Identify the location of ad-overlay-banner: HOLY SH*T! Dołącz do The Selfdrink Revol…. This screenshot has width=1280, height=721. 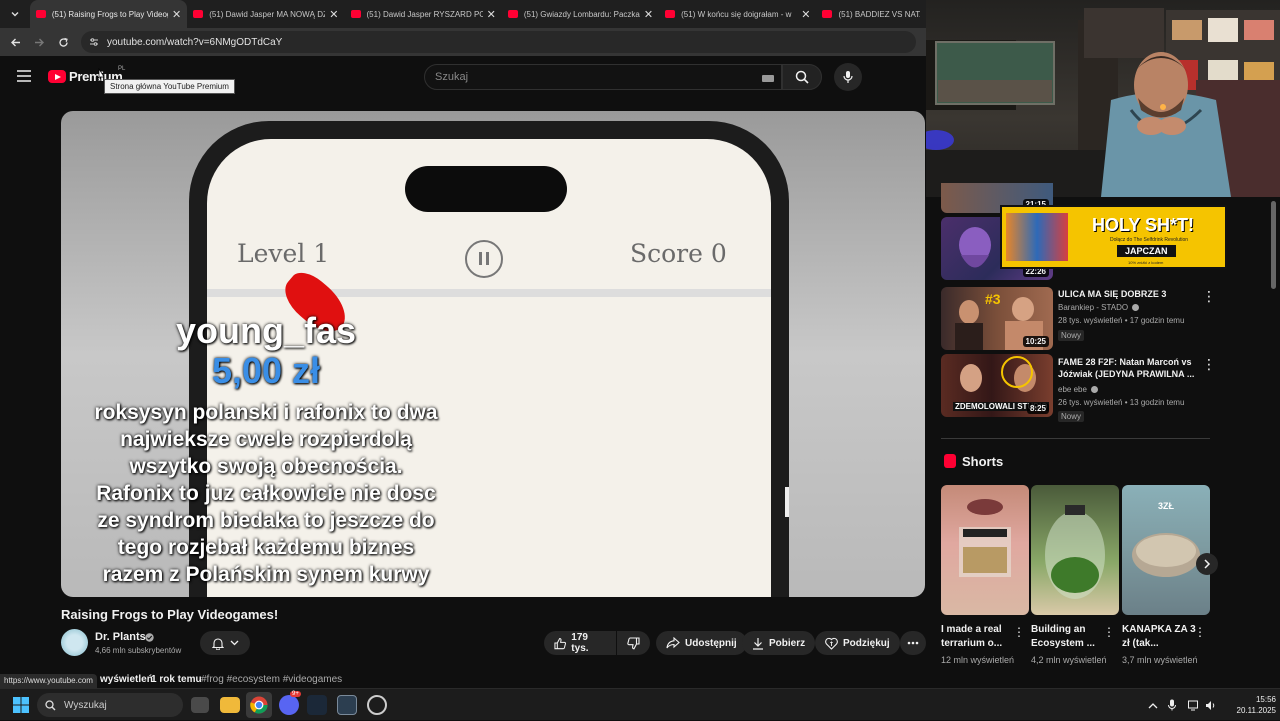
(1113, 237).